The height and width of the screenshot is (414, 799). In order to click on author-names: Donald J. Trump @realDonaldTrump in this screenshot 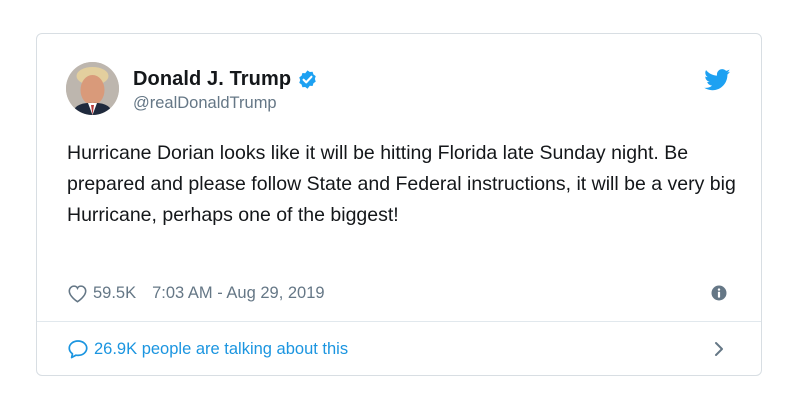, I will do `click(225, 89)`.